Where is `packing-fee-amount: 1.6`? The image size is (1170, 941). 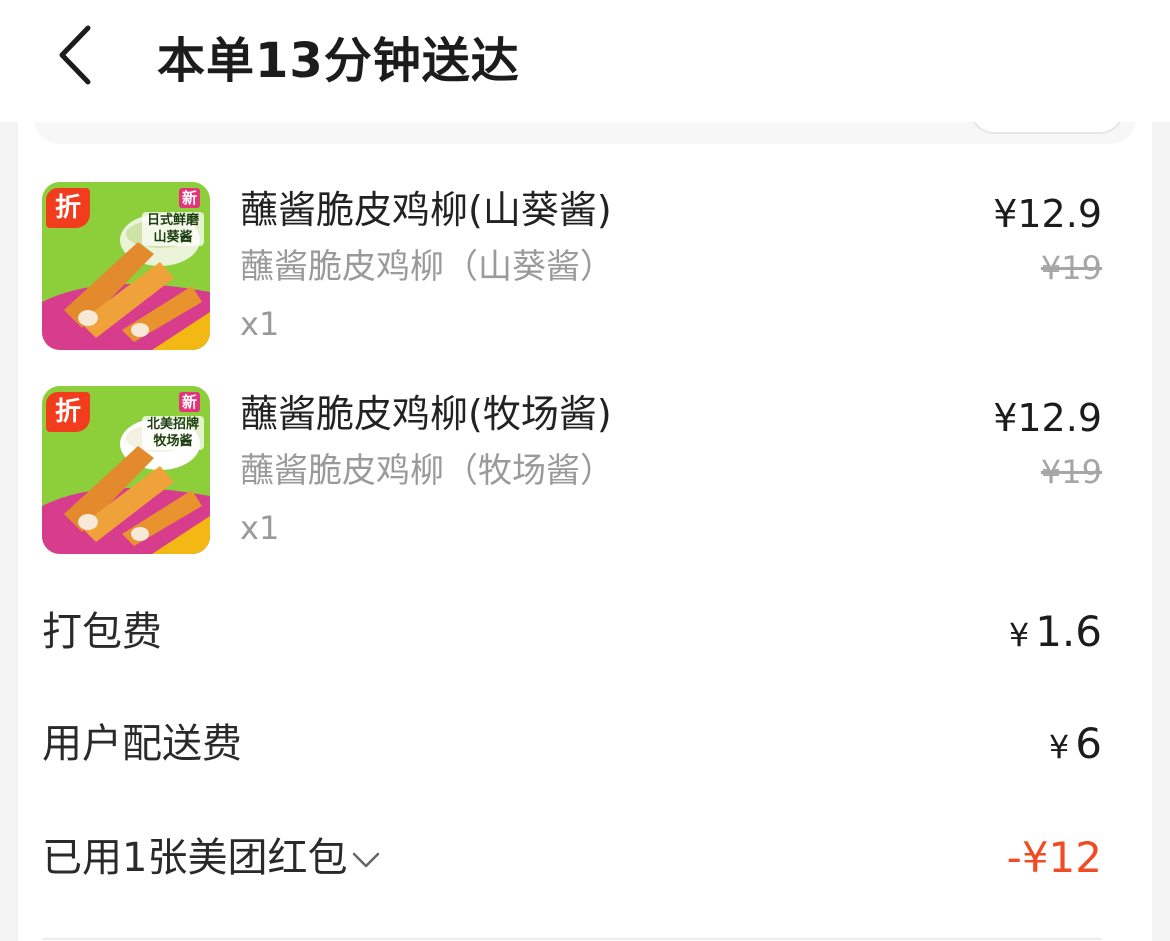
packing-fee-amount: 1.6 is located at coordinates (1068, 631).